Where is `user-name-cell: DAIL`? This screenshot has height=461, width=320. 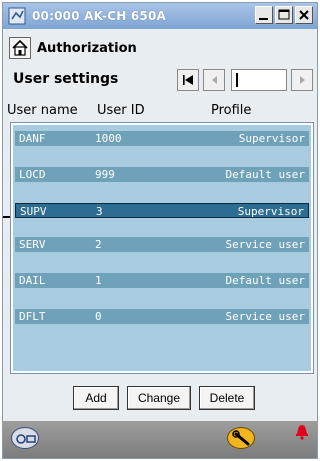
user-name-cell: DAIL is located at coordinates (32, 280).